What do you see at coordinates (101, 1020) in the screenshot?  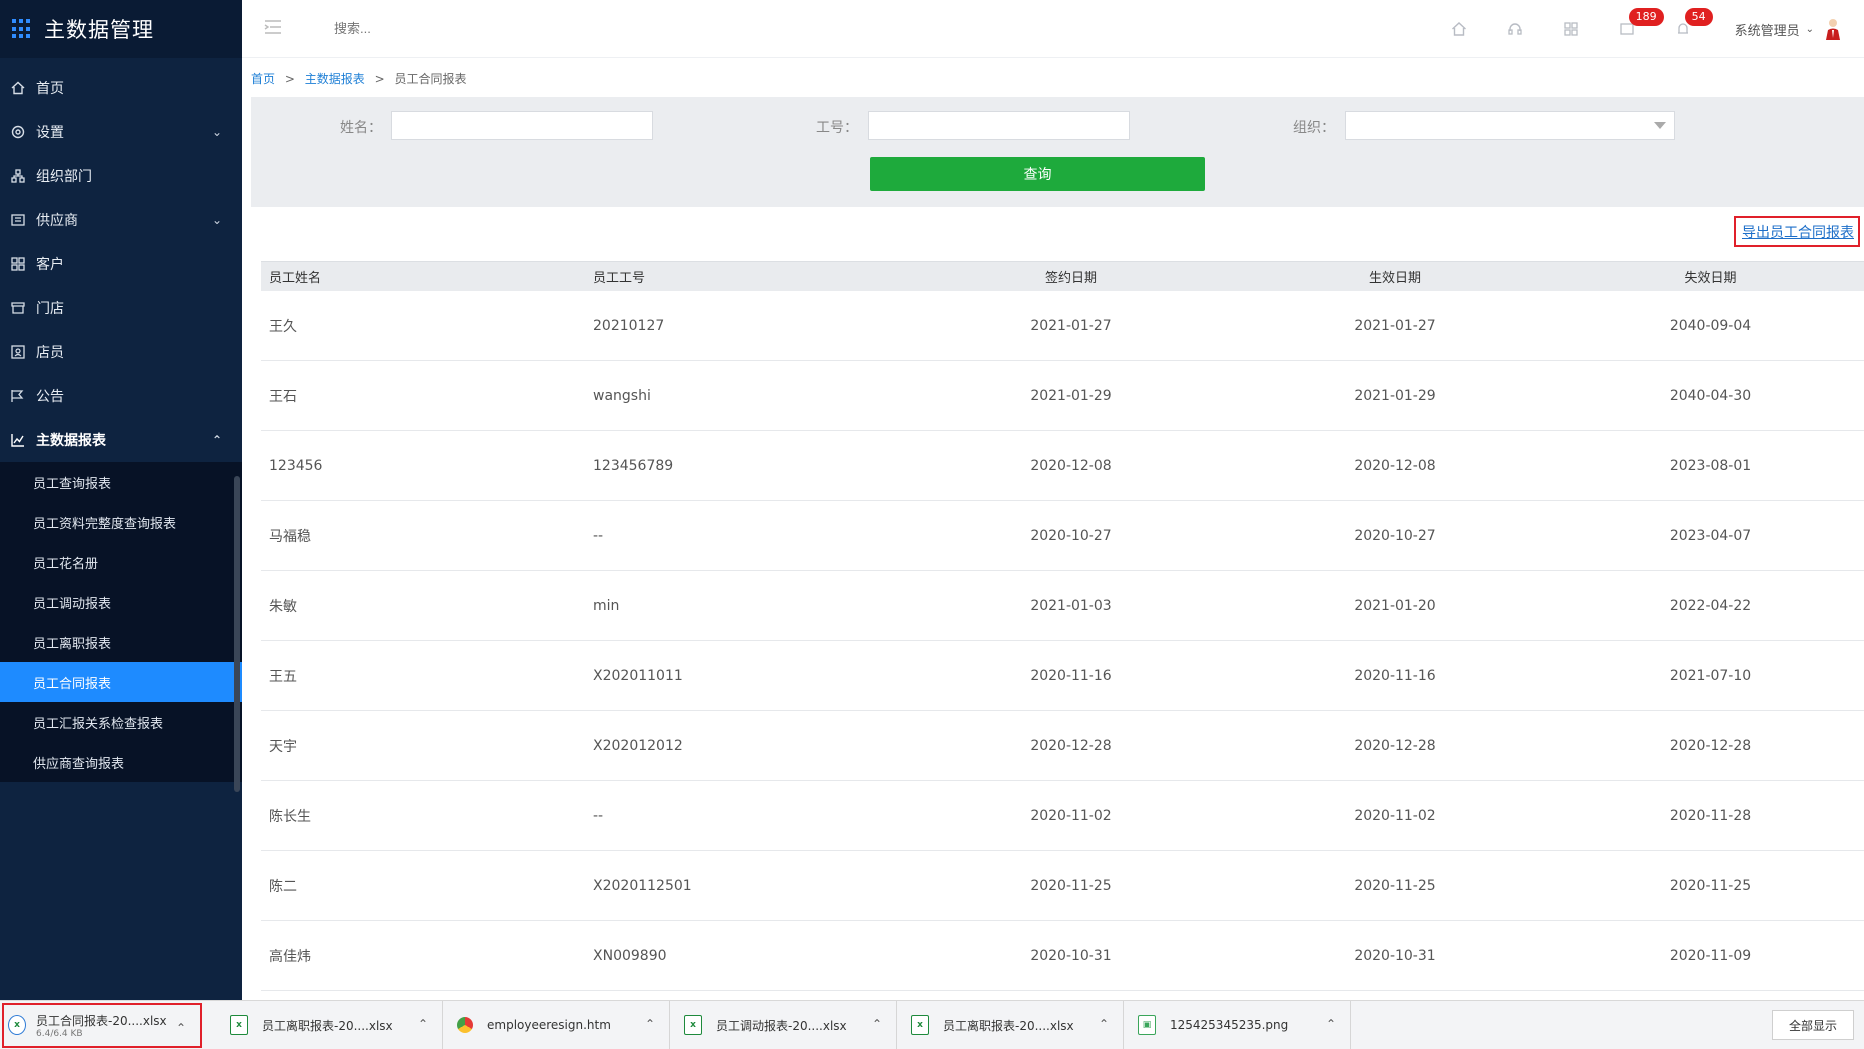 I see `download-filename: 员工合同报表-20....xlsx` at bounding box center [101, 1020].